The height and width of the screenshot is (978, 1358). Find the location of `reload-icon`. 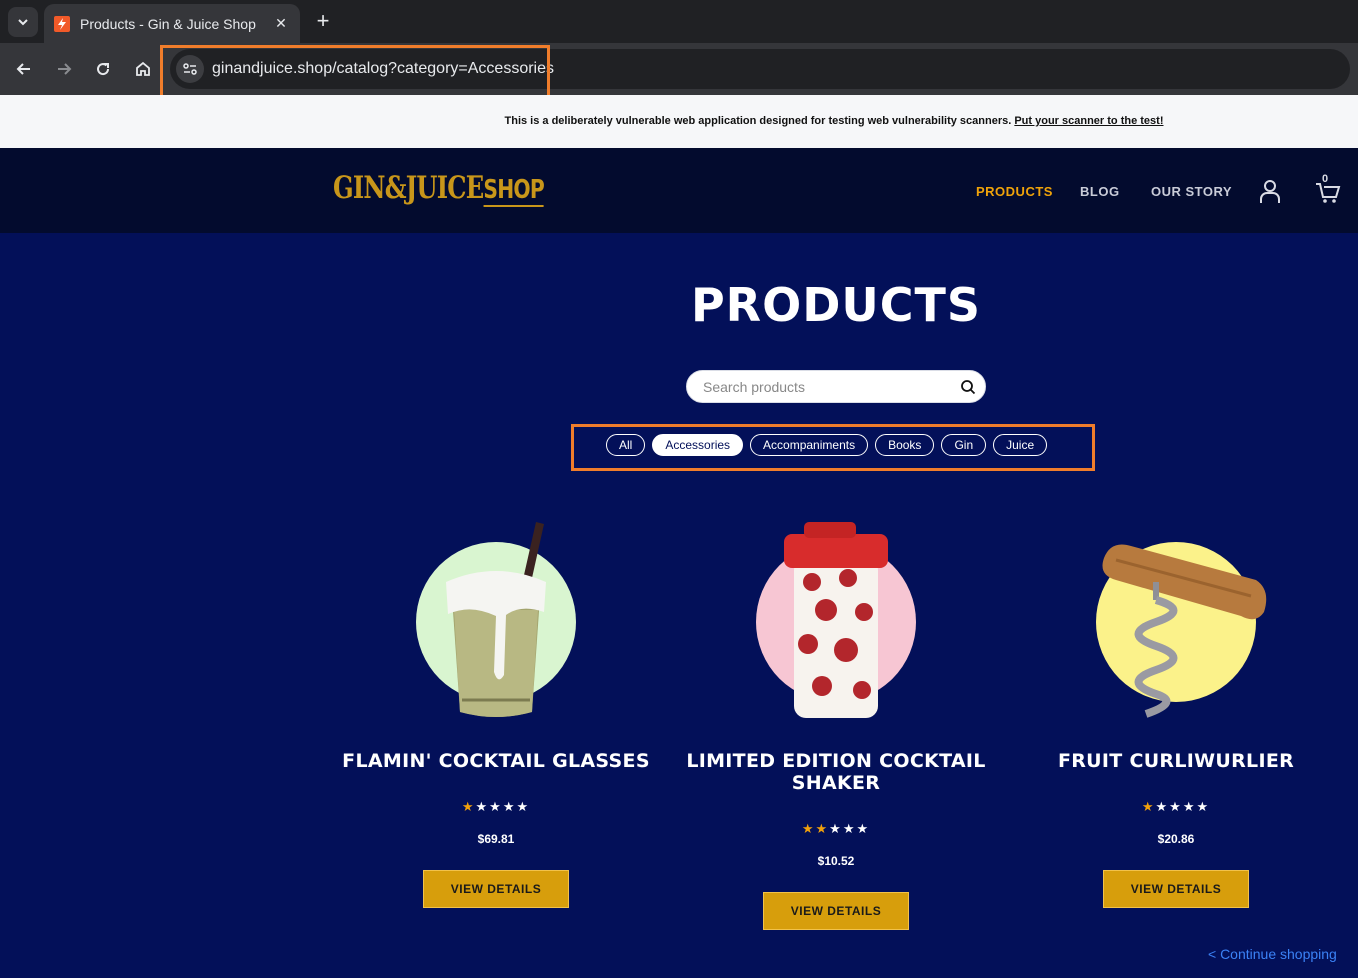

reload-icon is located at coordinates (103, 69).